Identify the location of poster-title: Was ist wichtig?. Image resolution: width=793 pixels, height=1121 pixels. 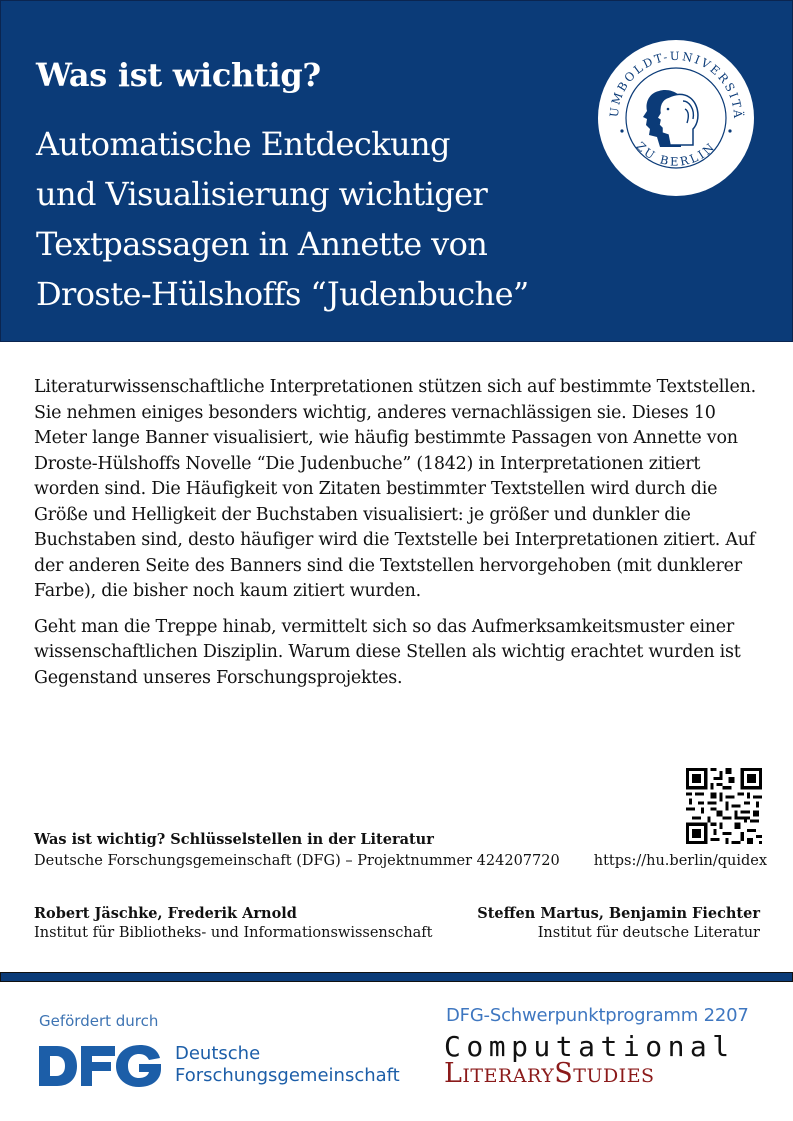
(178, 75).